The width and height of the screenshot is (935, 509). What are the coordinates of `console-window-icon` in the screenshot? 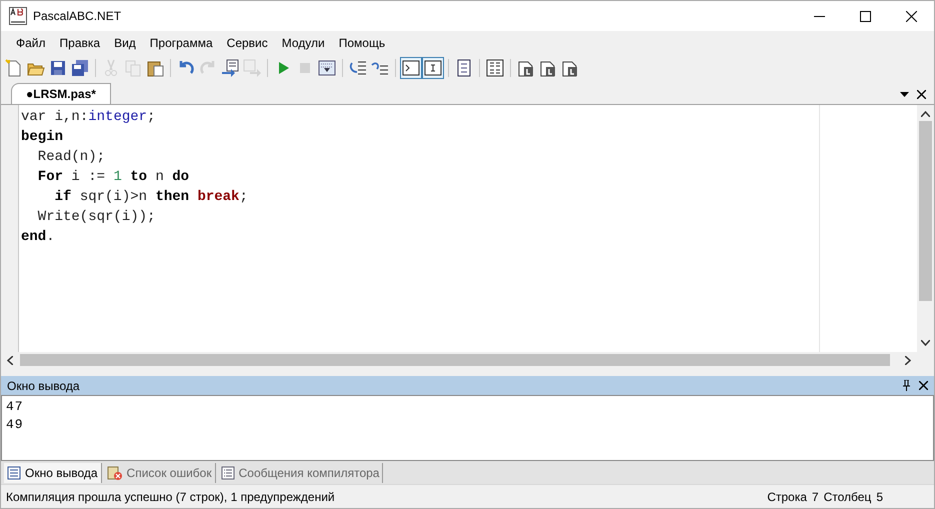 It's located at (411, 68).